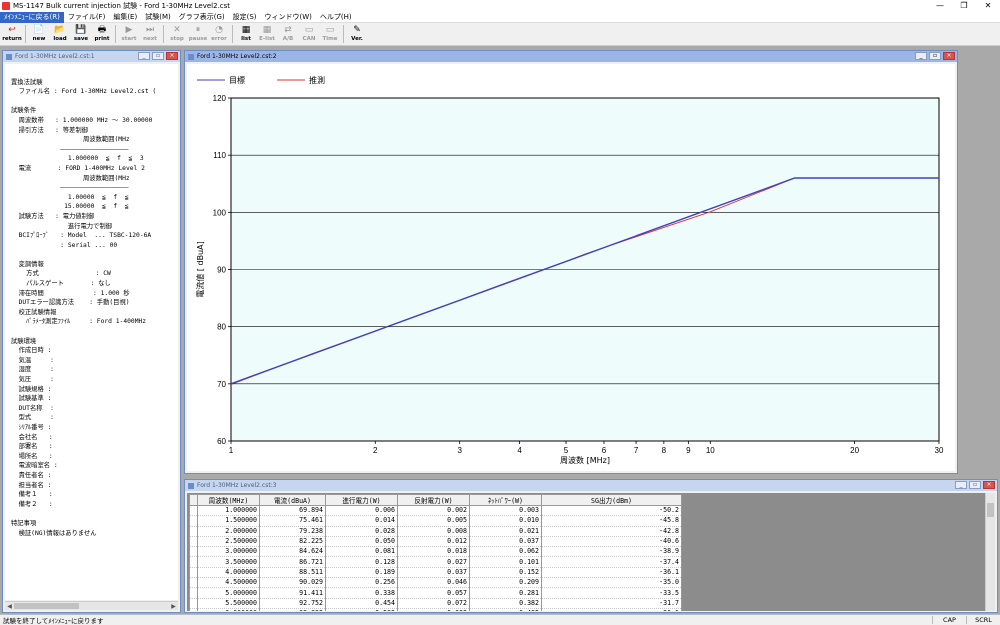  I want to click on table-cell: 1.000000, so click(228, 511).